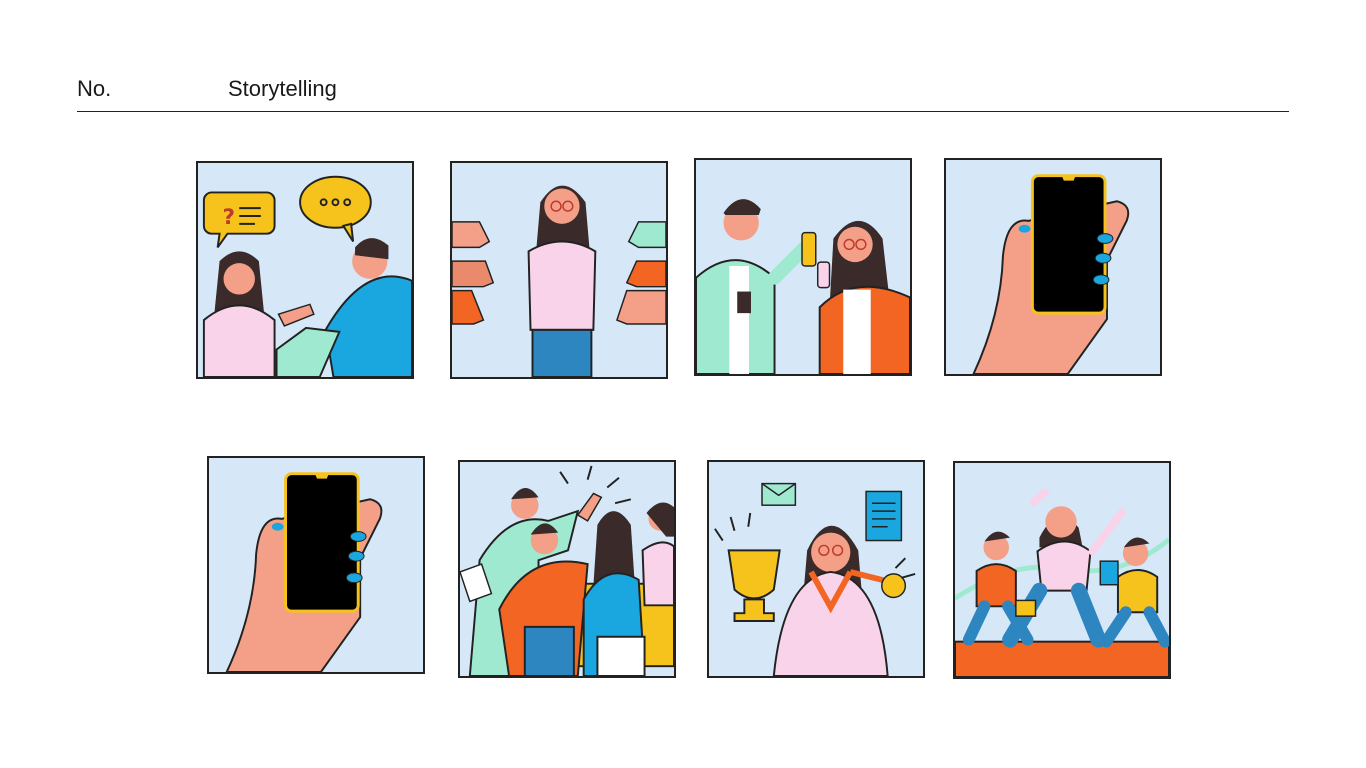 This screenshot has height=768, width=1366. I want to click on panel-high-five, so click(567, 569).